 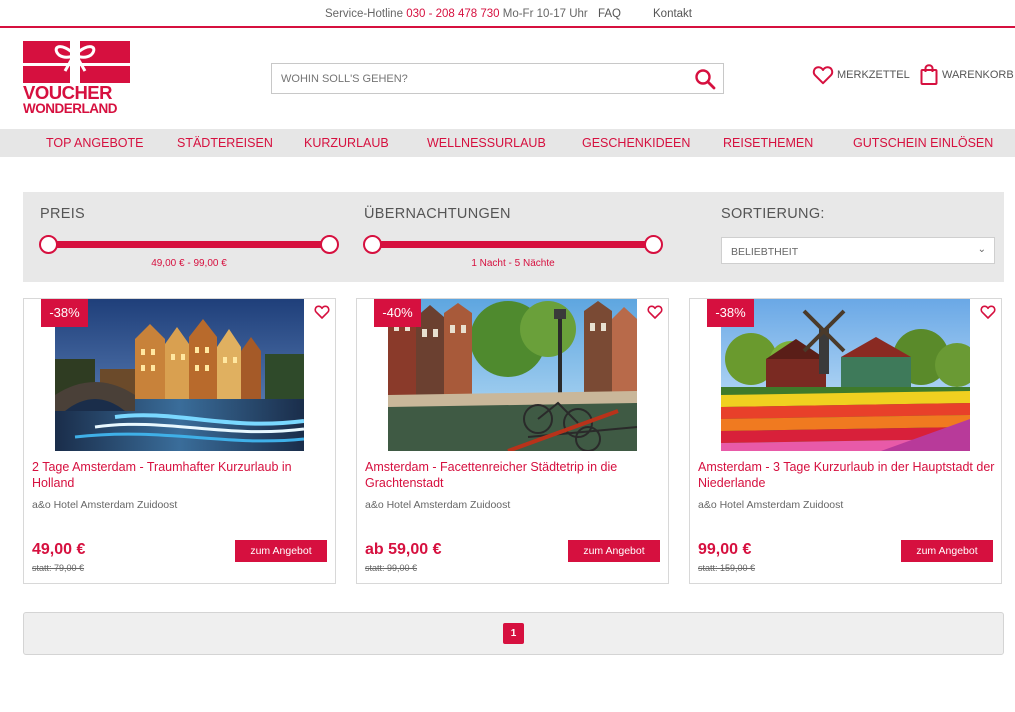 What do you see at coordinates (929, 74) in the screenshot?
I see `shopping-bag-icon` at bounding box center [929, 74].